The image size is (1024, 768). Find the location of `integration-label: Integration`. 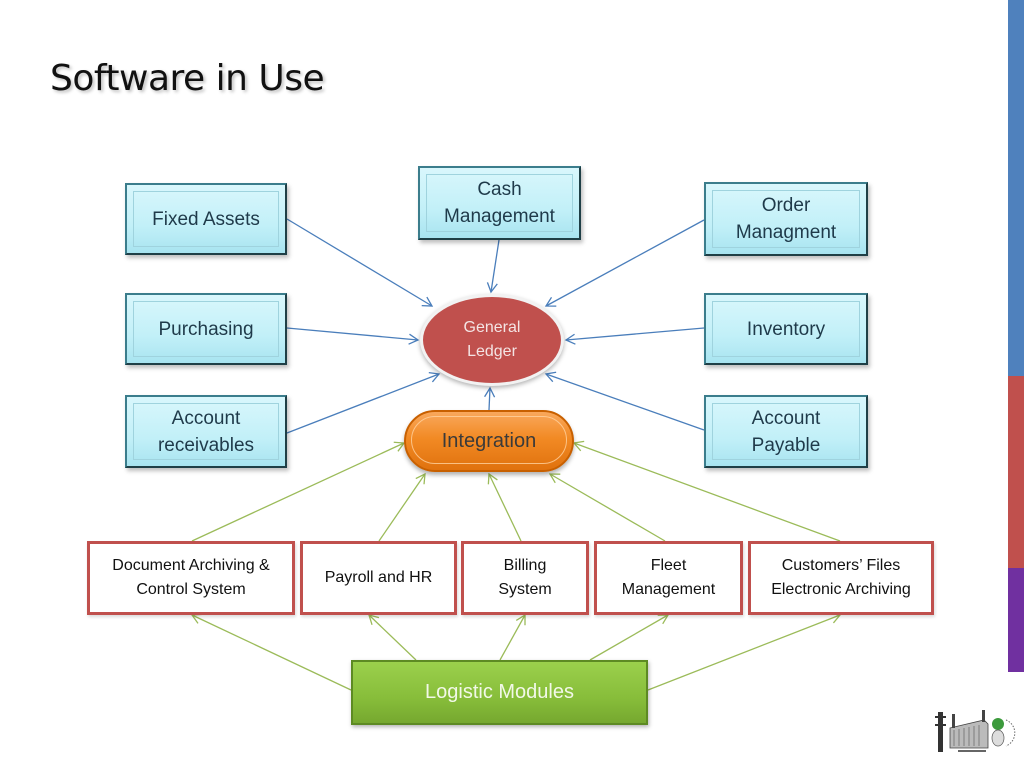

integration-label: Integration is located at coordinates (489, 440).